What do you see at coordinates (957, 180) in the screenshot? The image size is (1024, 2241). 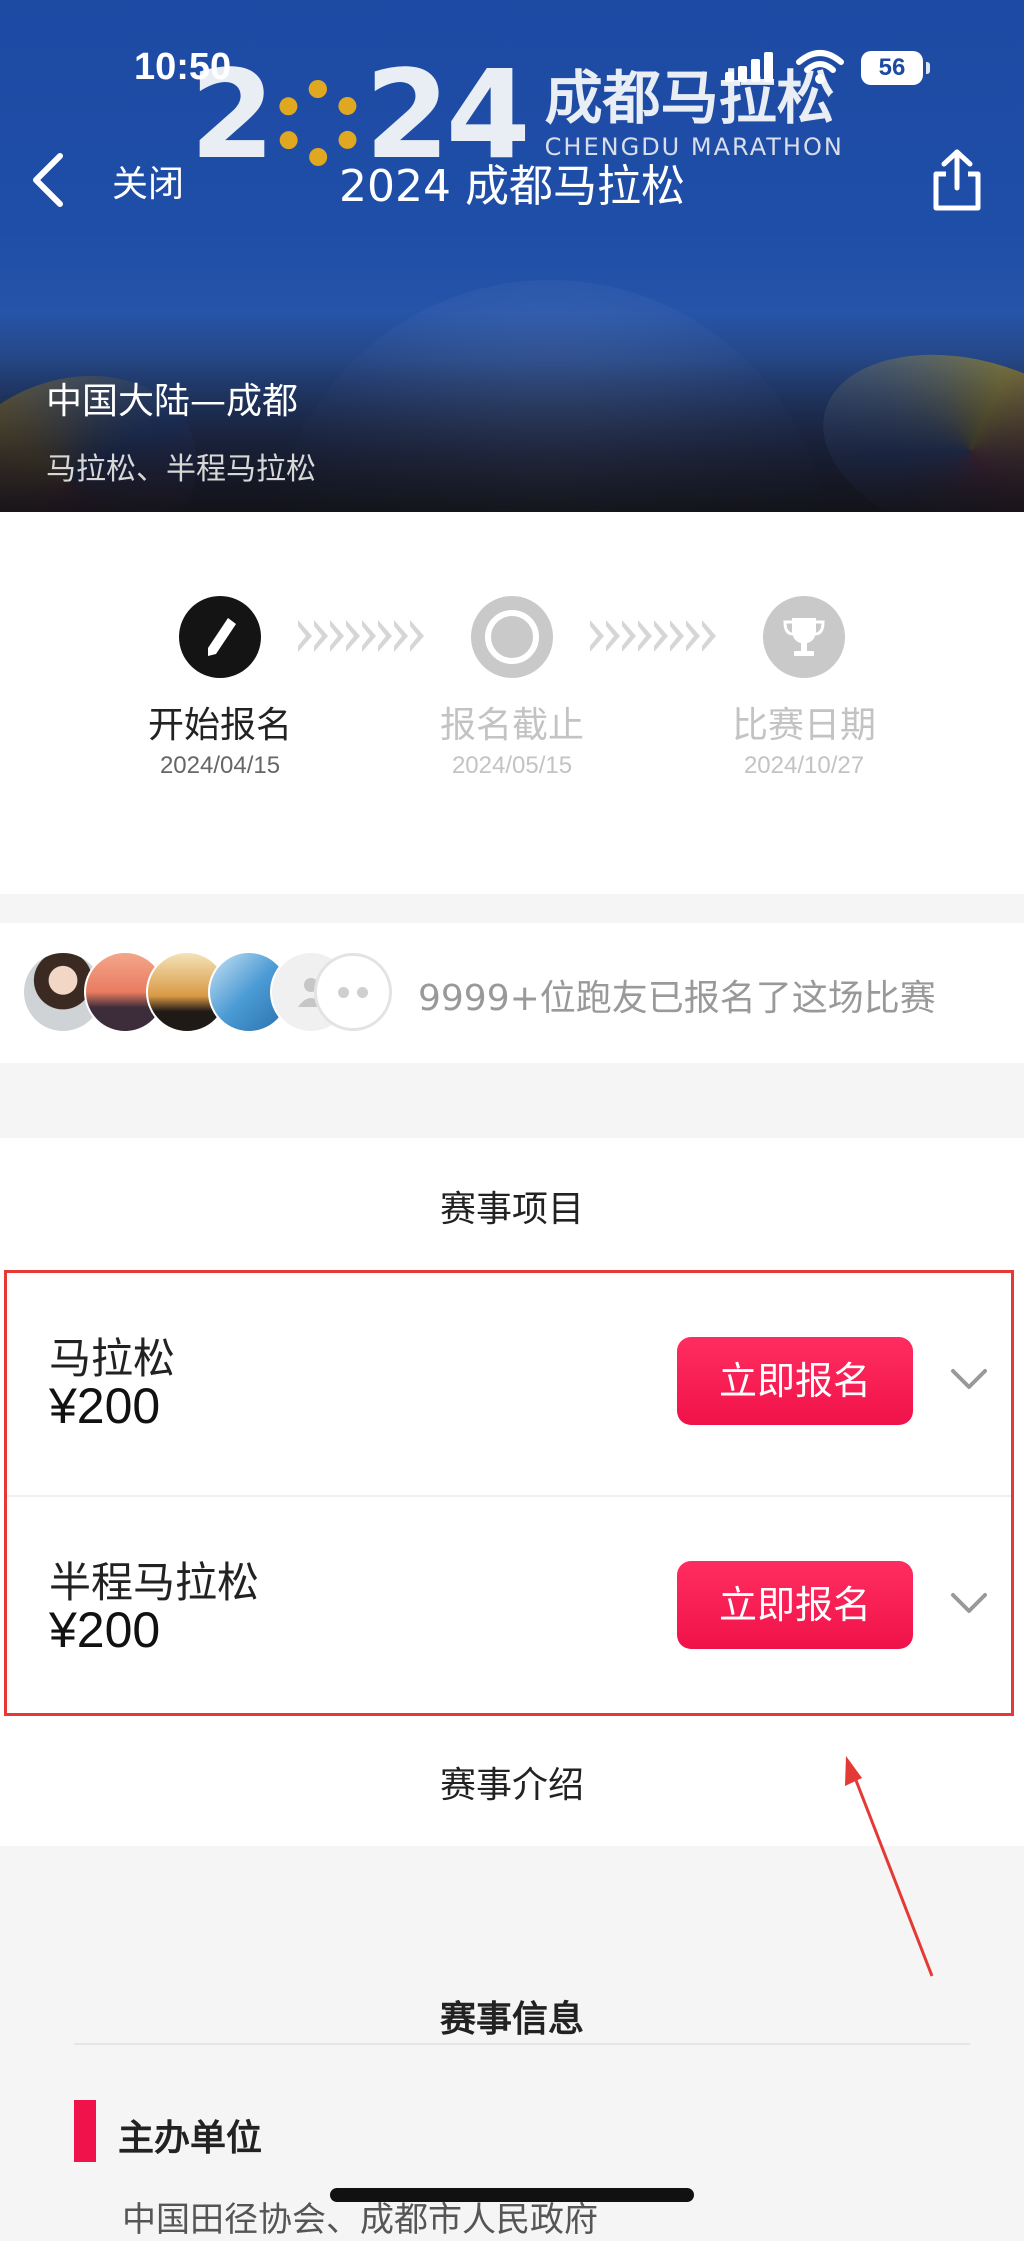 I see `share-icon` at bounding box center [957, 180].